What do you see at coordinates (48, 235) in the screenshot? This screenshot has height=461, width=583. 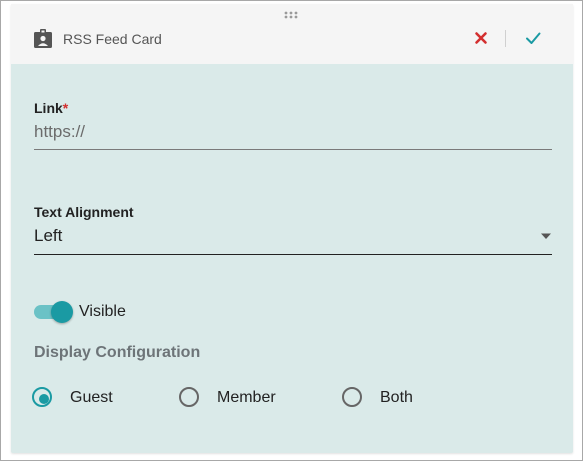 I see `text-alignment-value: Left` at bounding box center [48, 235].